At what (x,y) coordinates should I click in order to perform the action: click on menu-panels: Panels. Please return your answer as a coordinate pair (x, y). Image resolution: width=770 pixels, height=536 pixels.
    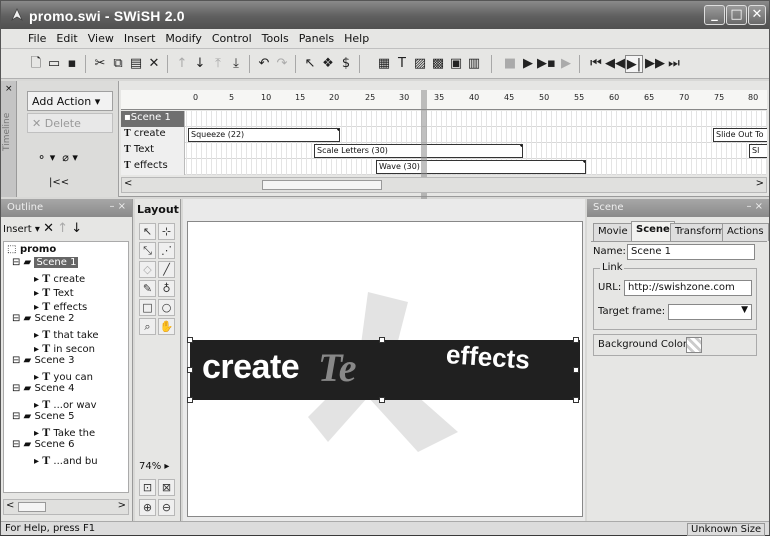
    Looking at the image, I should click on (316, 37).